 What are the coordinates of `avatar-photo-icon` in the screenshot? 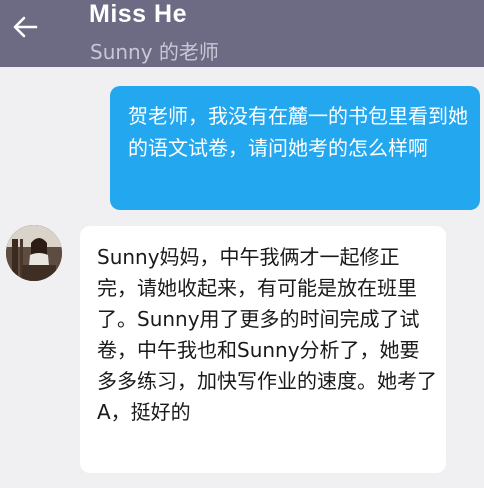 It's located at (34, 253).